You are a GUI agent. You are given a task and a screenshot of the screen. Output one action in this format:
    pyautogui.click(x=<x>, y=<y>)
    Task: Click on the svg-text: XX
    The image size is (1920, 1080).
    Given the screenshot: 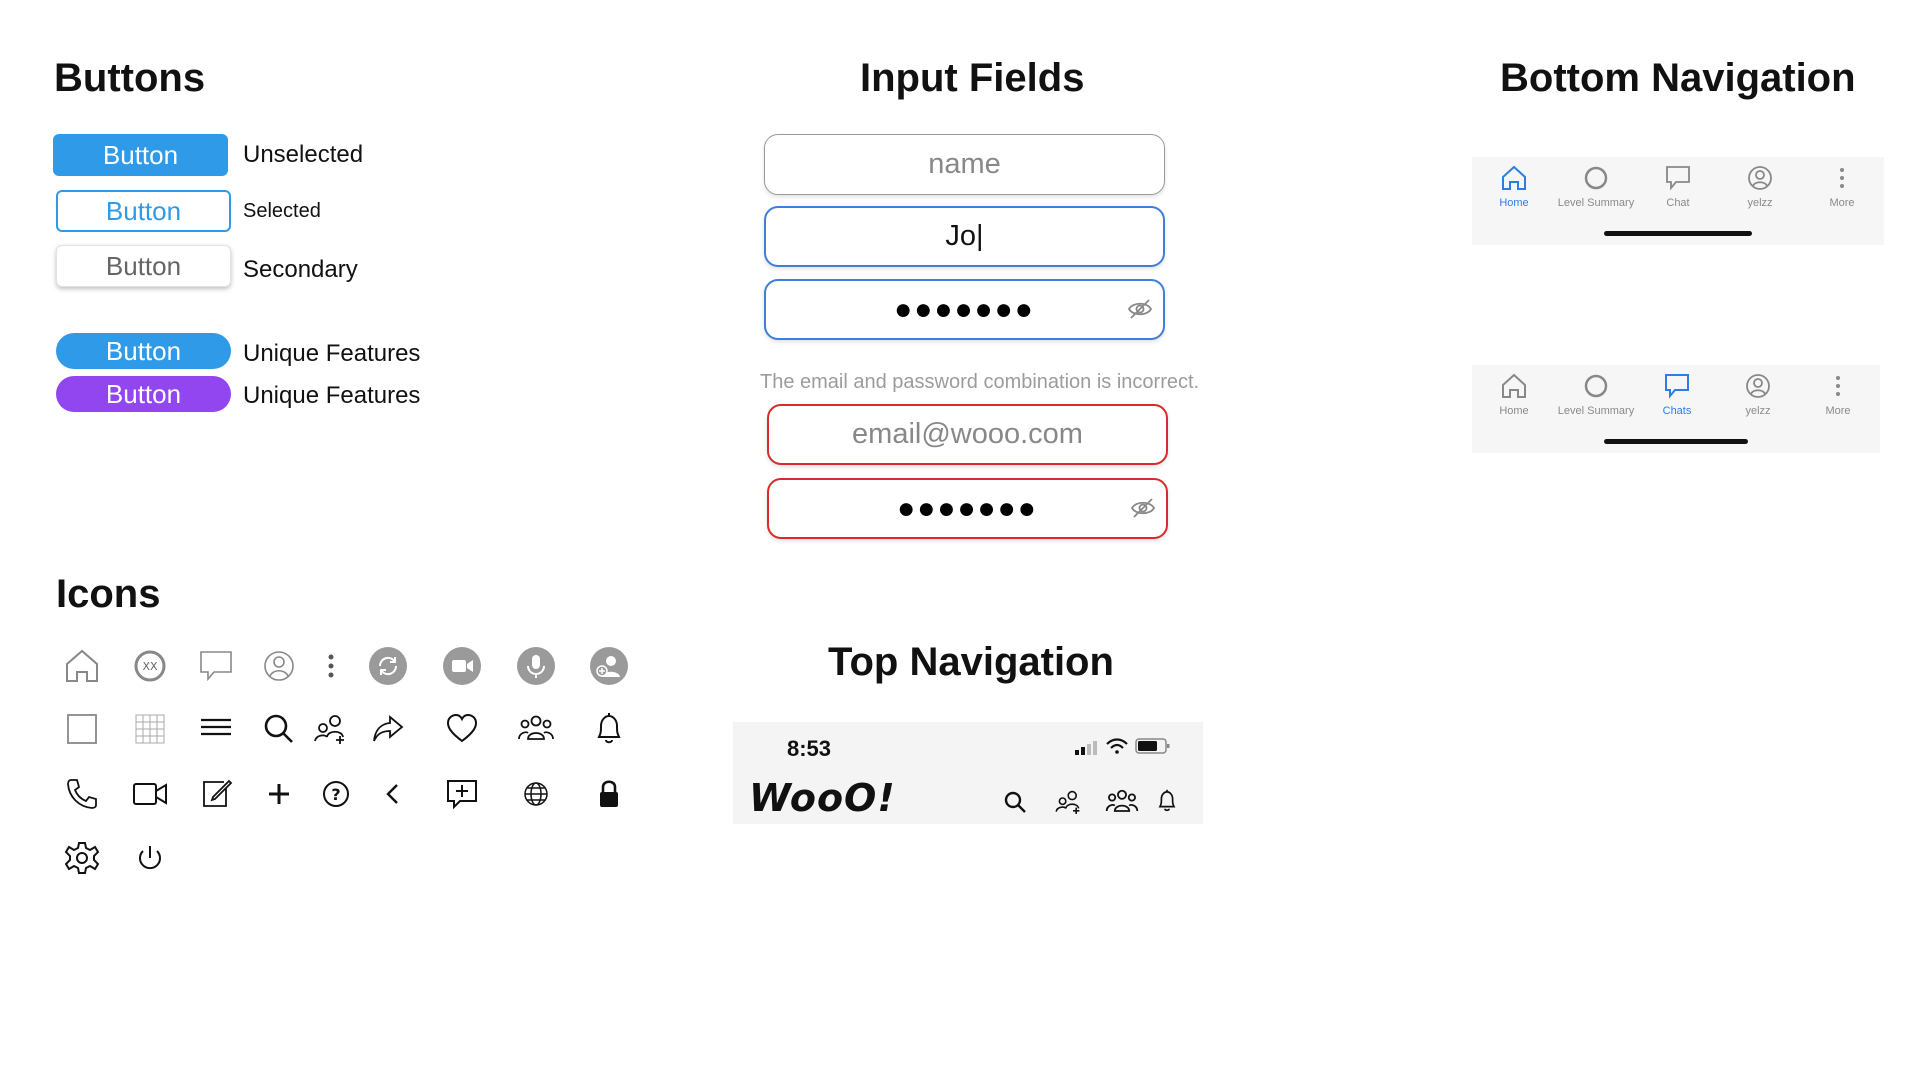 What is the action you would take?
    pyautogui.click(x=150, y=666)
    